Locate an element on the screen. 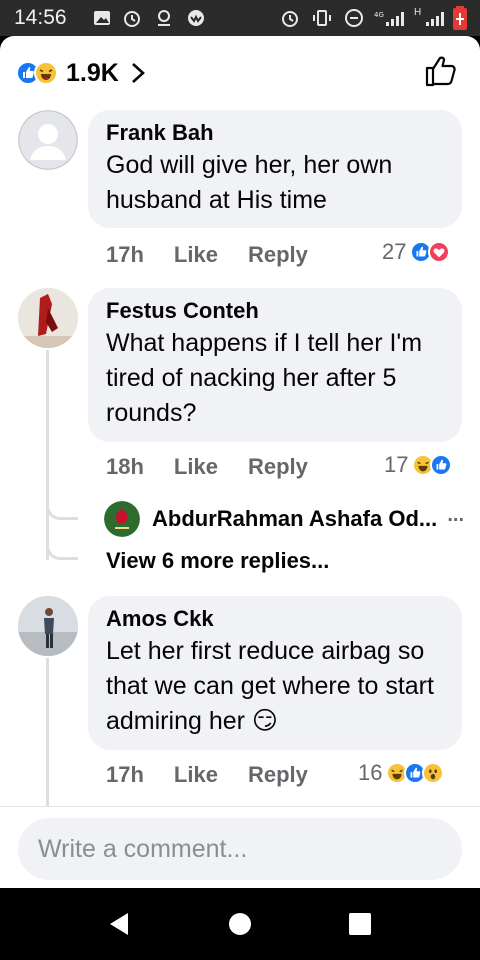 This screenshot has height=960, width=480. comment-input is located at coordinates (240, 849).